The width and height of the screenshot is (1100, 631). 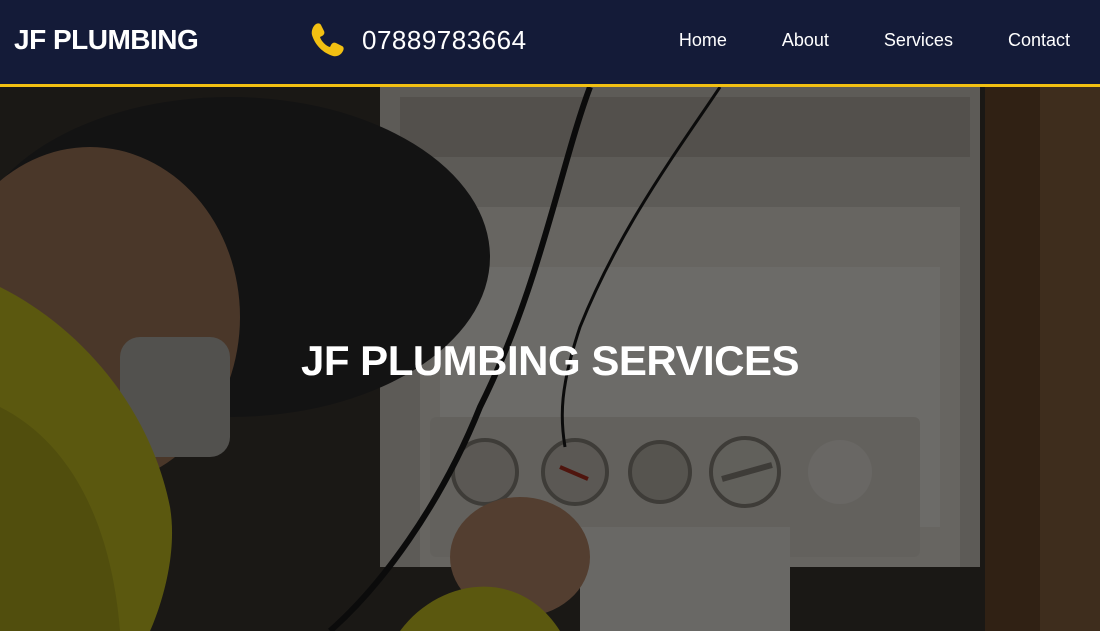 I want to click on brand-logo: JF PLUMBING, so click(x=106, y=40).